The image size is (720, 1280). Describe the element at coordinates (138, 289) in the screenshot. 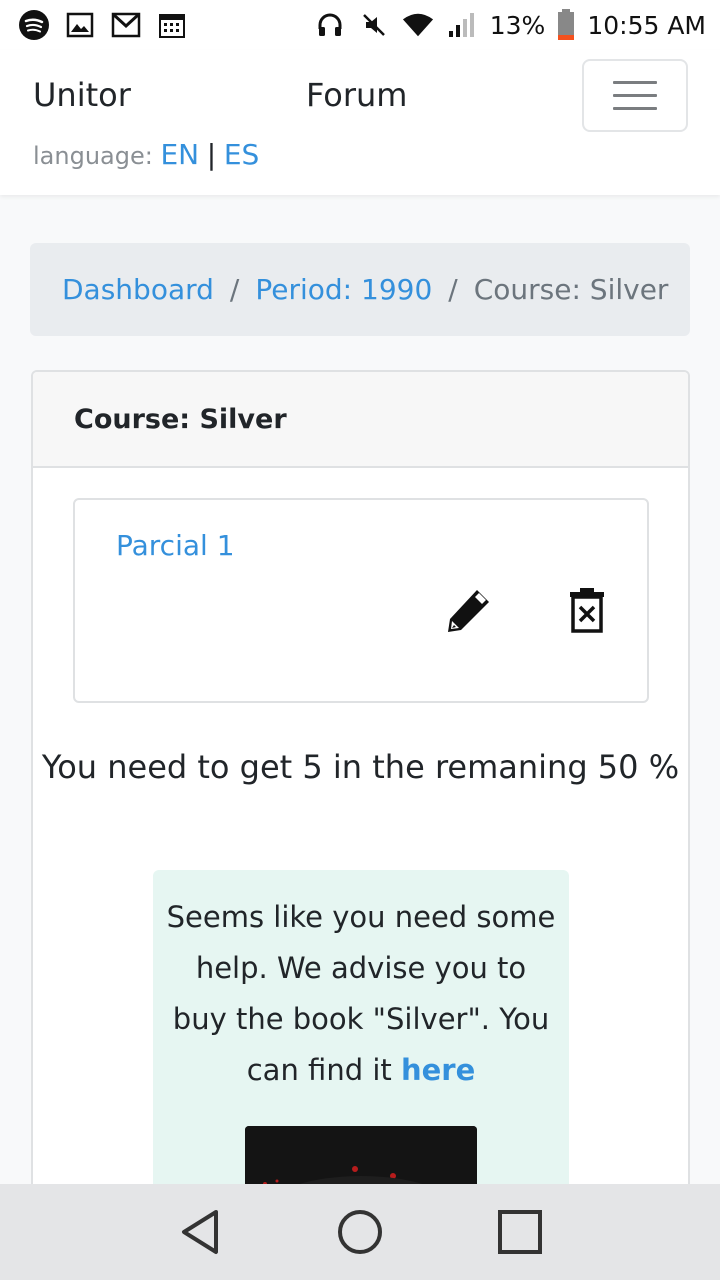

I see `breadcrumb-dashboard: Dashboard` at that location.